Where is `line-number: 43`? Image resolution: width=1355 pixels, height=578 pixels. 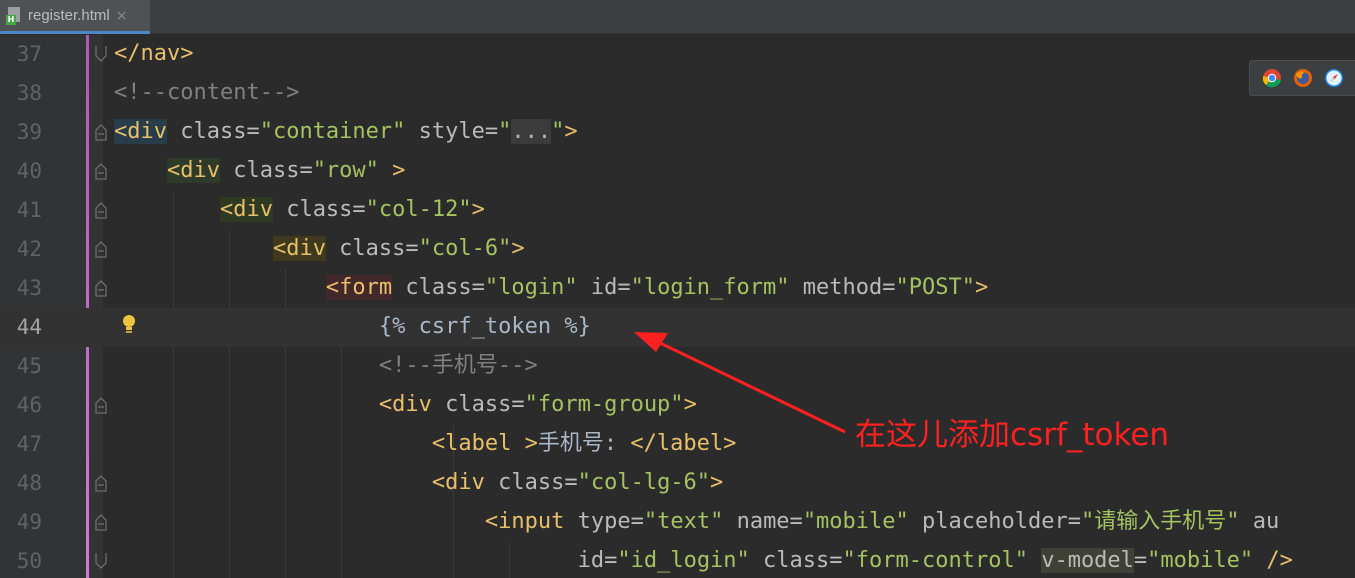 line-number: 43 is located at coordinates (29, 288).